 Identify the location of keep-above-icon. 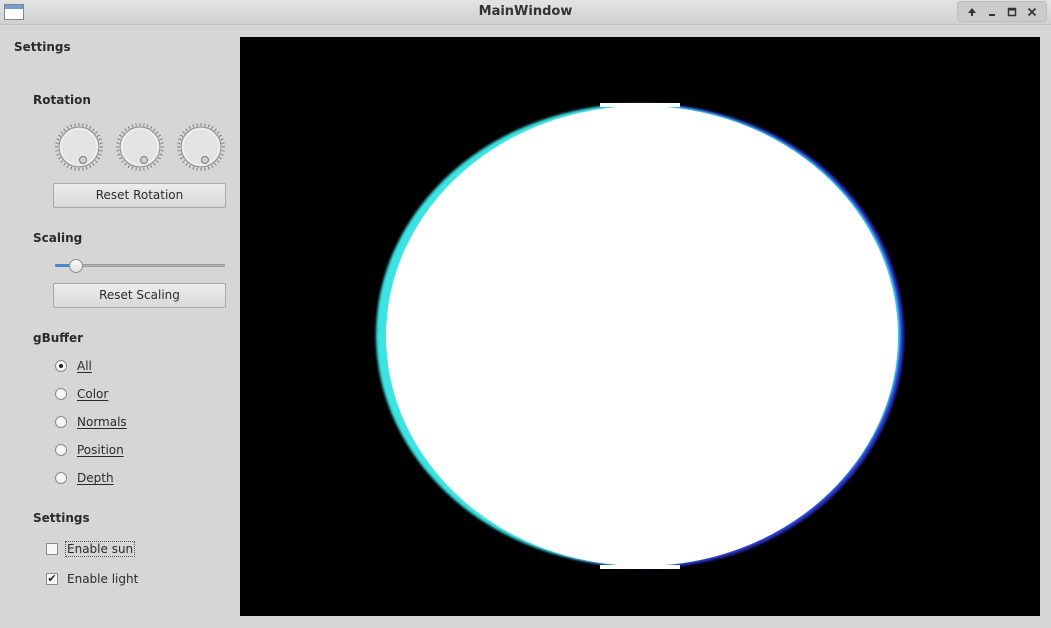
(972, 12).